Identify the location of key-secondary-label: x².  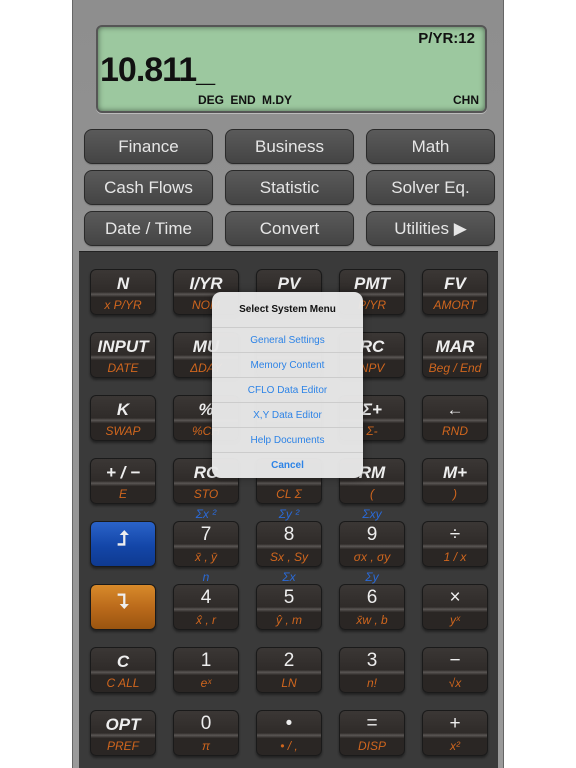
(455, 746).